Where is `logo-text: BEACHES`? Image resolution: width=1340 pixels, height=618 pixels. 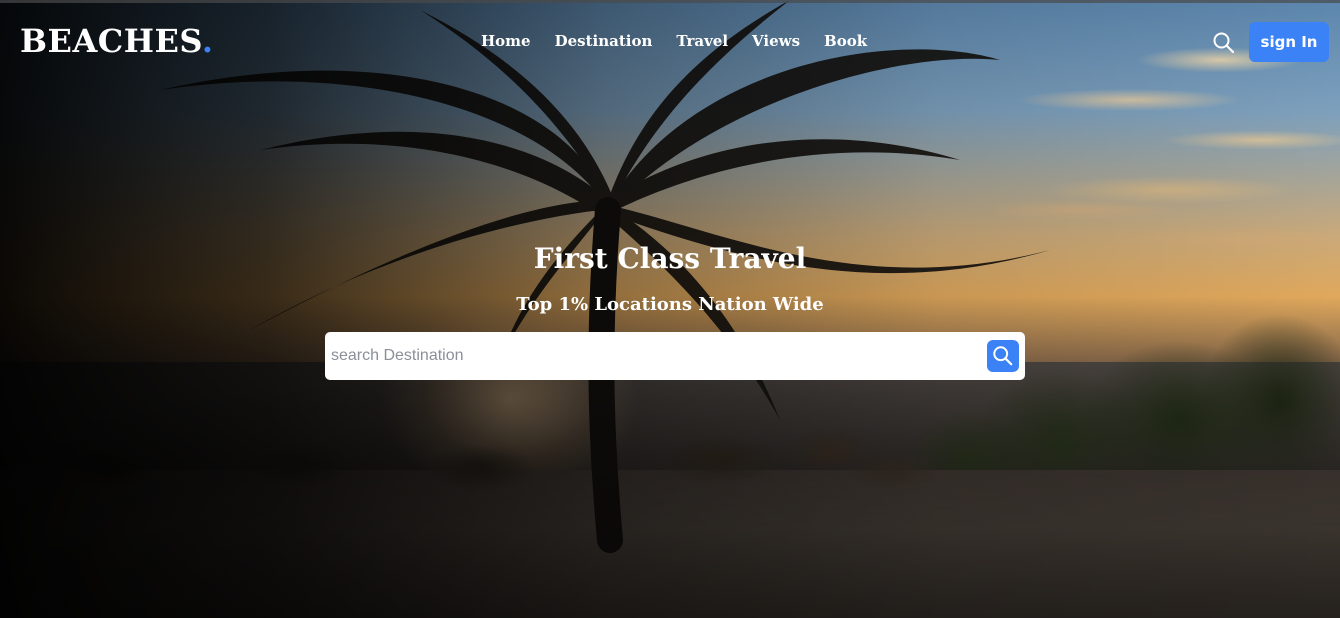 logo-text: BEACHES is located at coordinates (111, 41).